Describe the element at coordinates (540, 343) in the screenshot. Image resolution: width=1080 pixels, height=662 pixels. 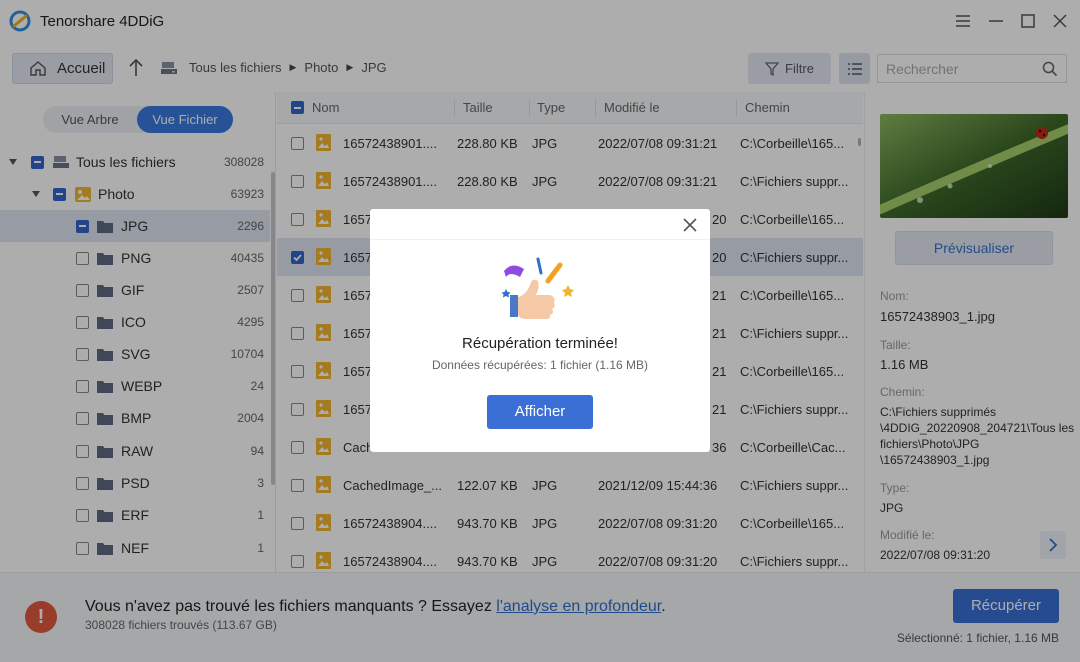
I see `dialog-title: Récupération terminée!` at that location.